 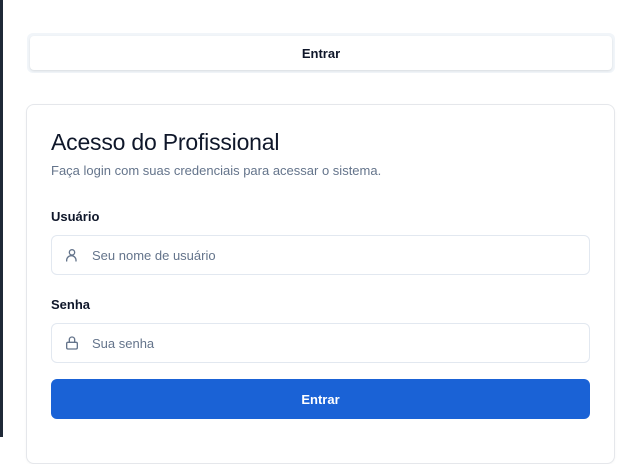 I want to click on user-icon, so click(x=72, y=255).